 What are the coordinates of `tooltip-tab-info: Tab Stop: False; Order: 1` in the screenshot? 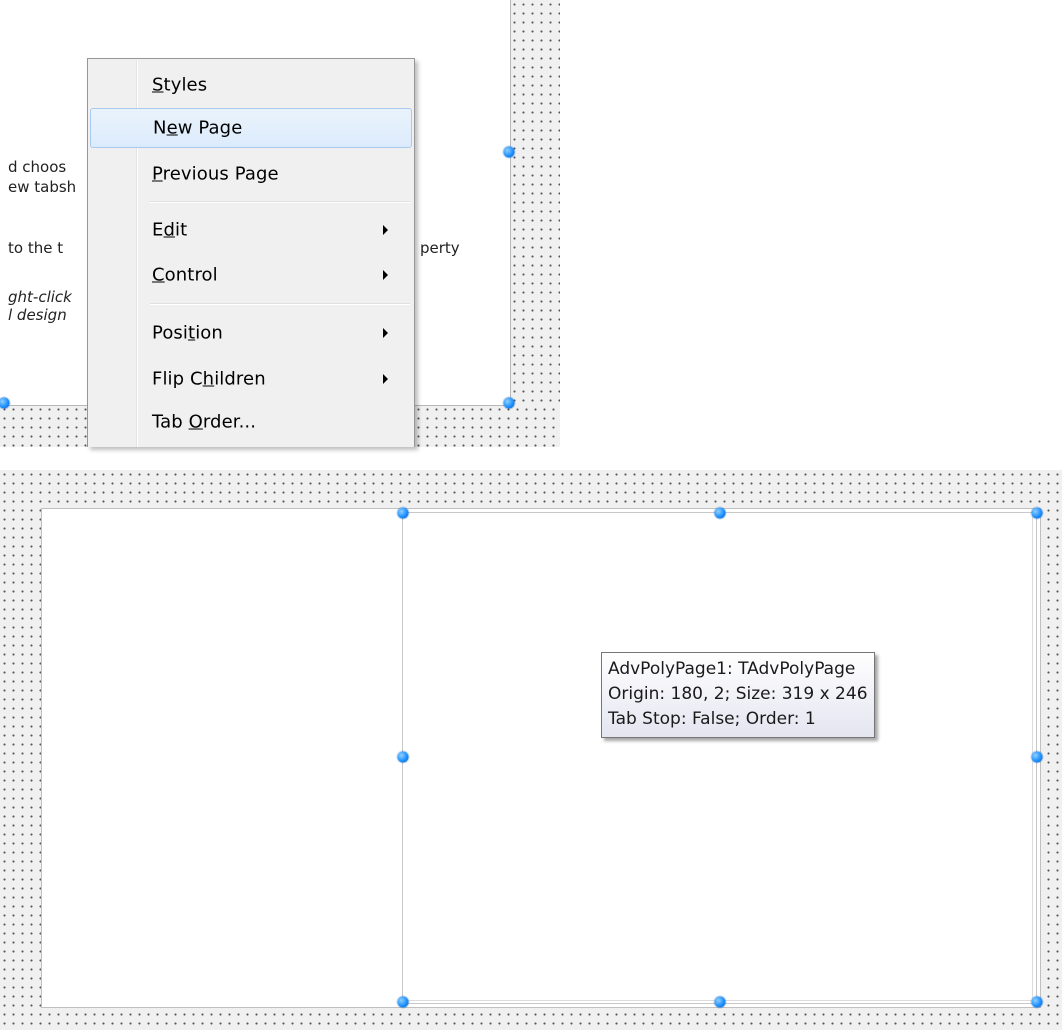 It's located at (712, 719).